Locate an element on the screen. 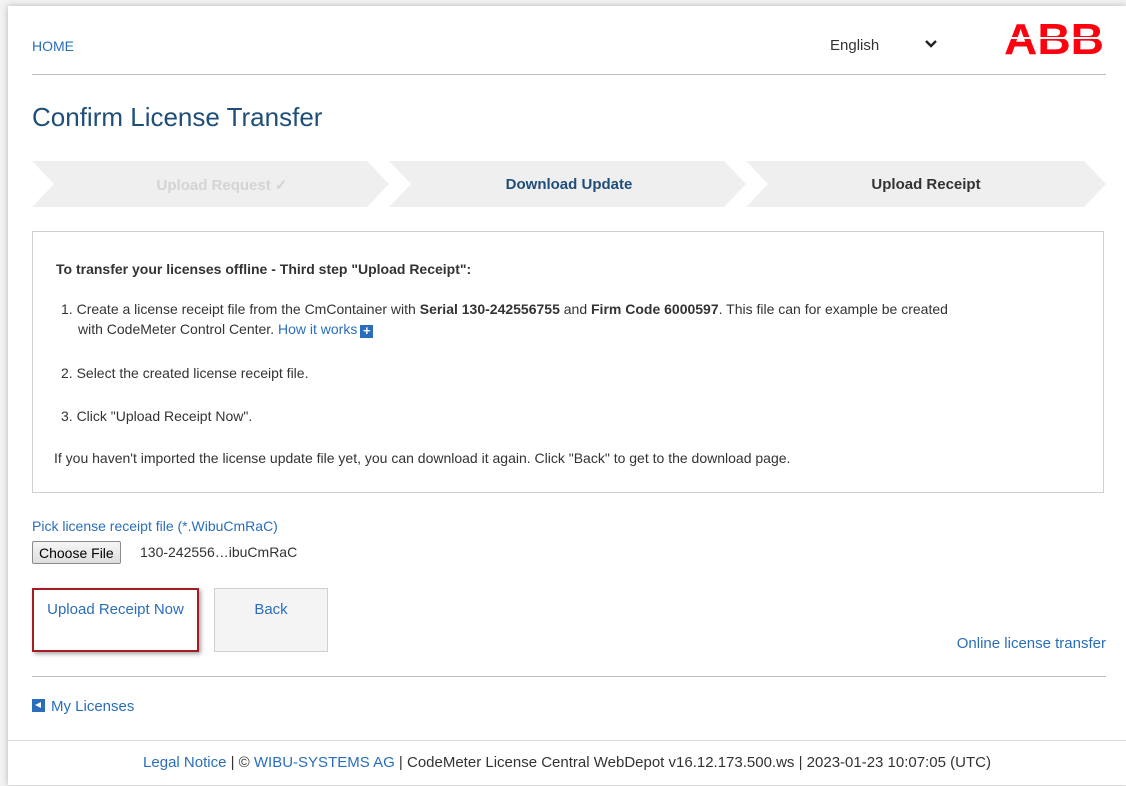  how-it-works-link: How it works is located at coordinates (317, 329).